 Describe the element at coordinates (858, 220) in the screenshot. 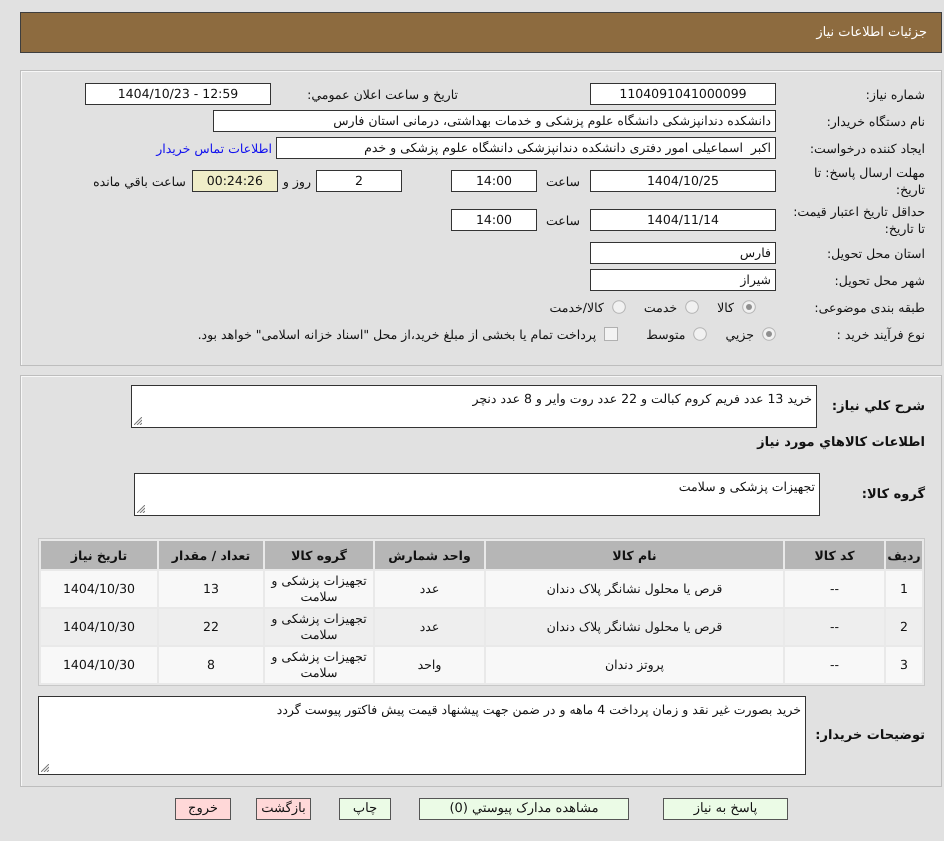

I see `field-label: حداقل تاریخ اعتبار قیمت: تا تاریخ:` at that location.